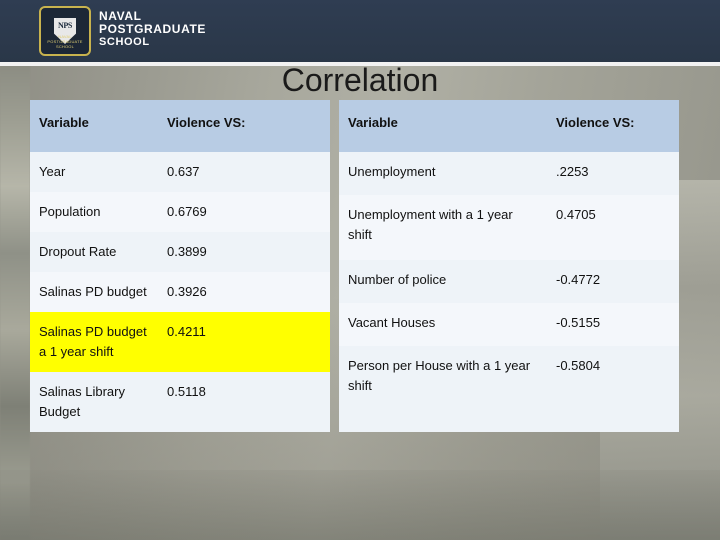  I want to click on table-row: Number of police -0.4772, so click(509, 281).